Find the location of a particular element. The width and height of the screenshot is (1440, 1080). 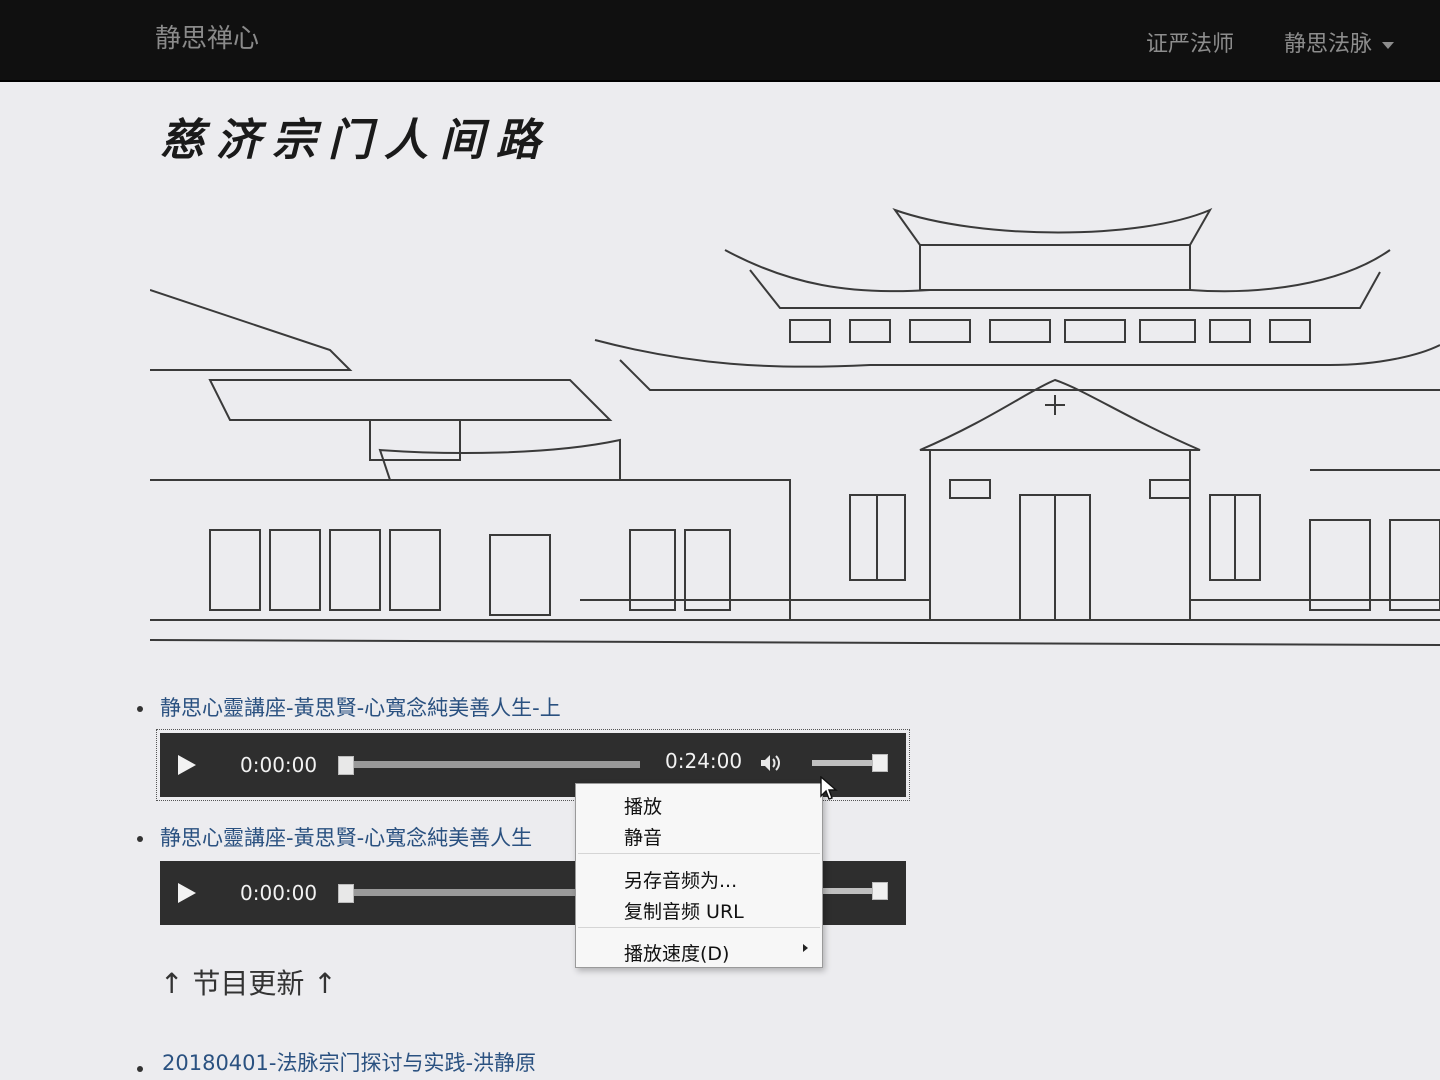

nav-link-master: 证严法师 is located at coordinates (1190, 42).